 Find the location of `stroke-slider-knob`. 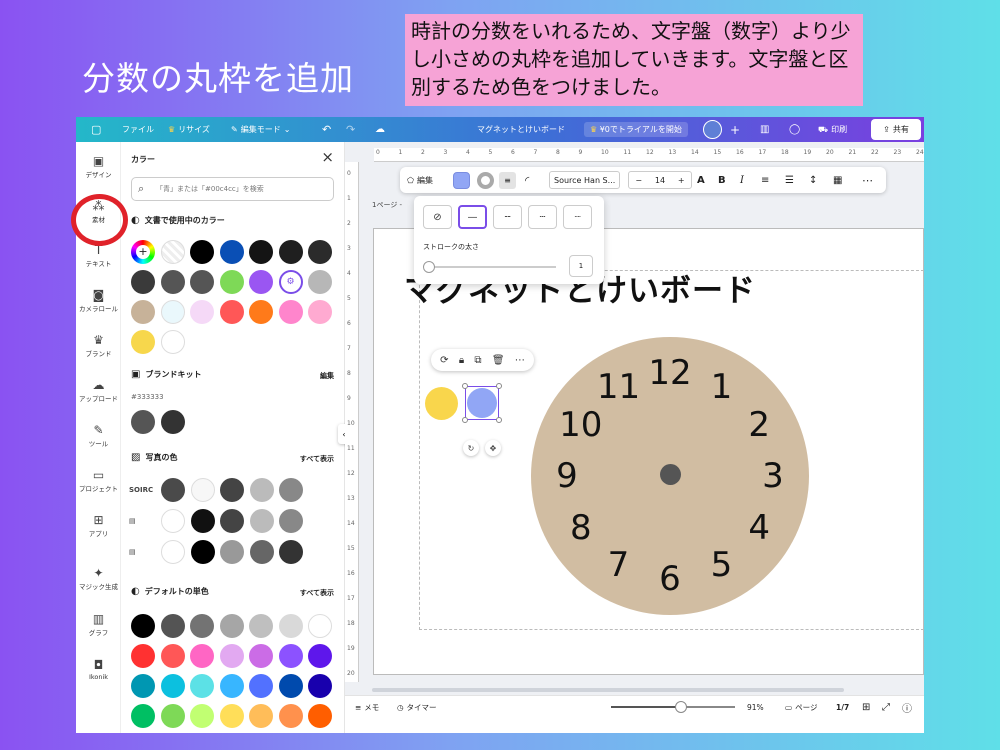

stroke-slider-knob is located at coordinates (429, 267).